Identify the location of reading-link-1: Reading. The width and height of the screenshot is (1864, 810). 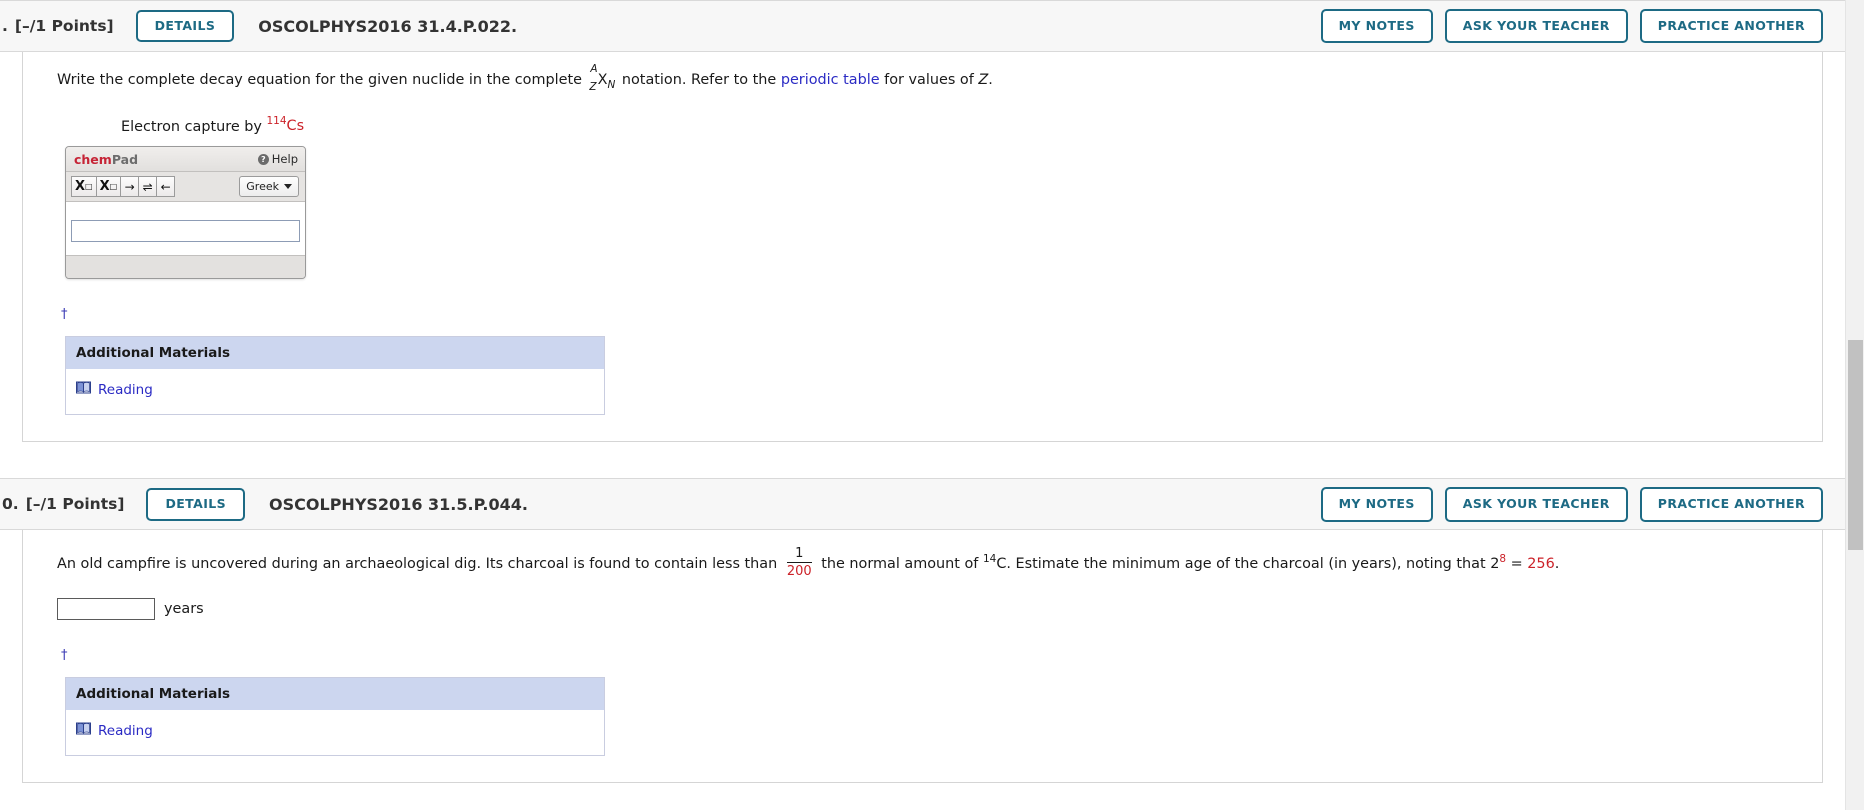
(114, 389).